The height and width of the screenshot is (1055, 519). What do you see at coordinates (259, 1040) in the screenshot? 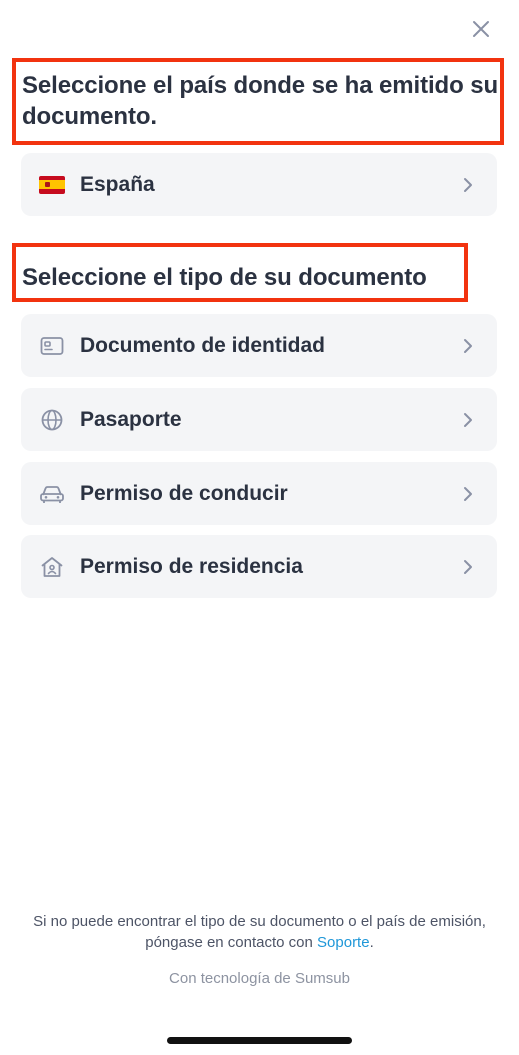
I see `home-indicator` at bounding box center [259, 1040].